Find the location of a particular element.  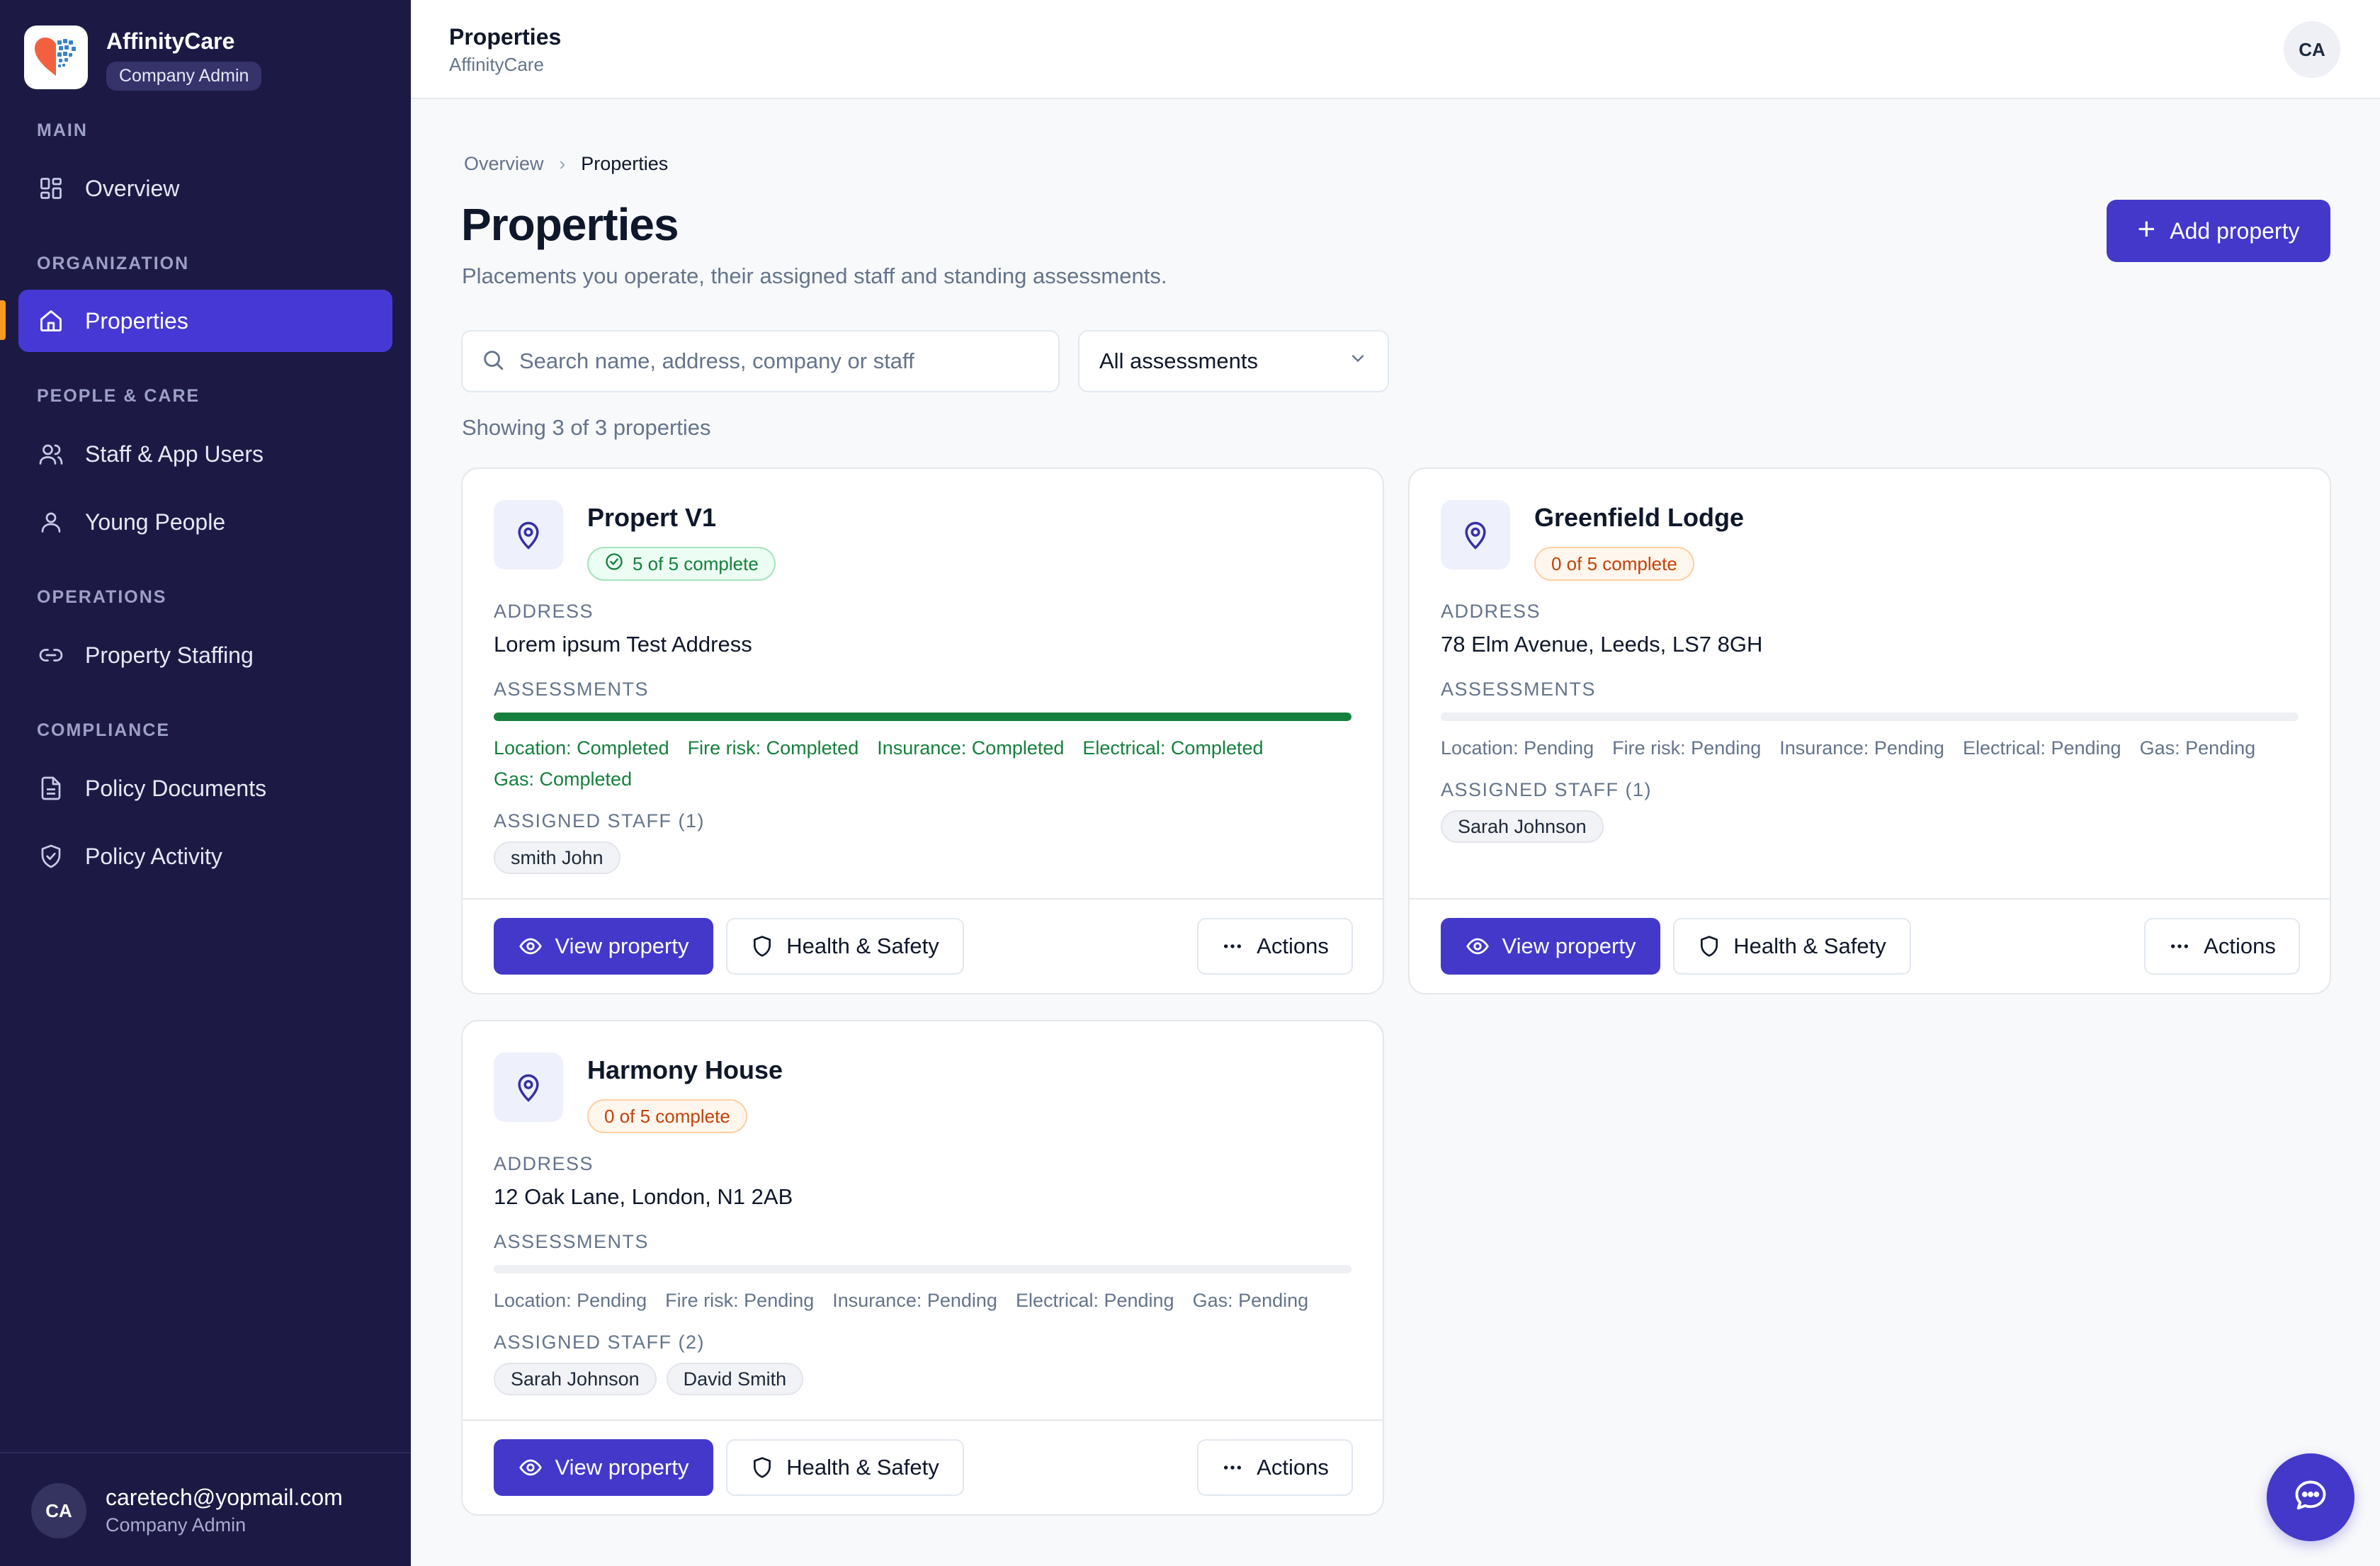

status-badge: 0 of 5 complete is located at coordinates (667, 1116).